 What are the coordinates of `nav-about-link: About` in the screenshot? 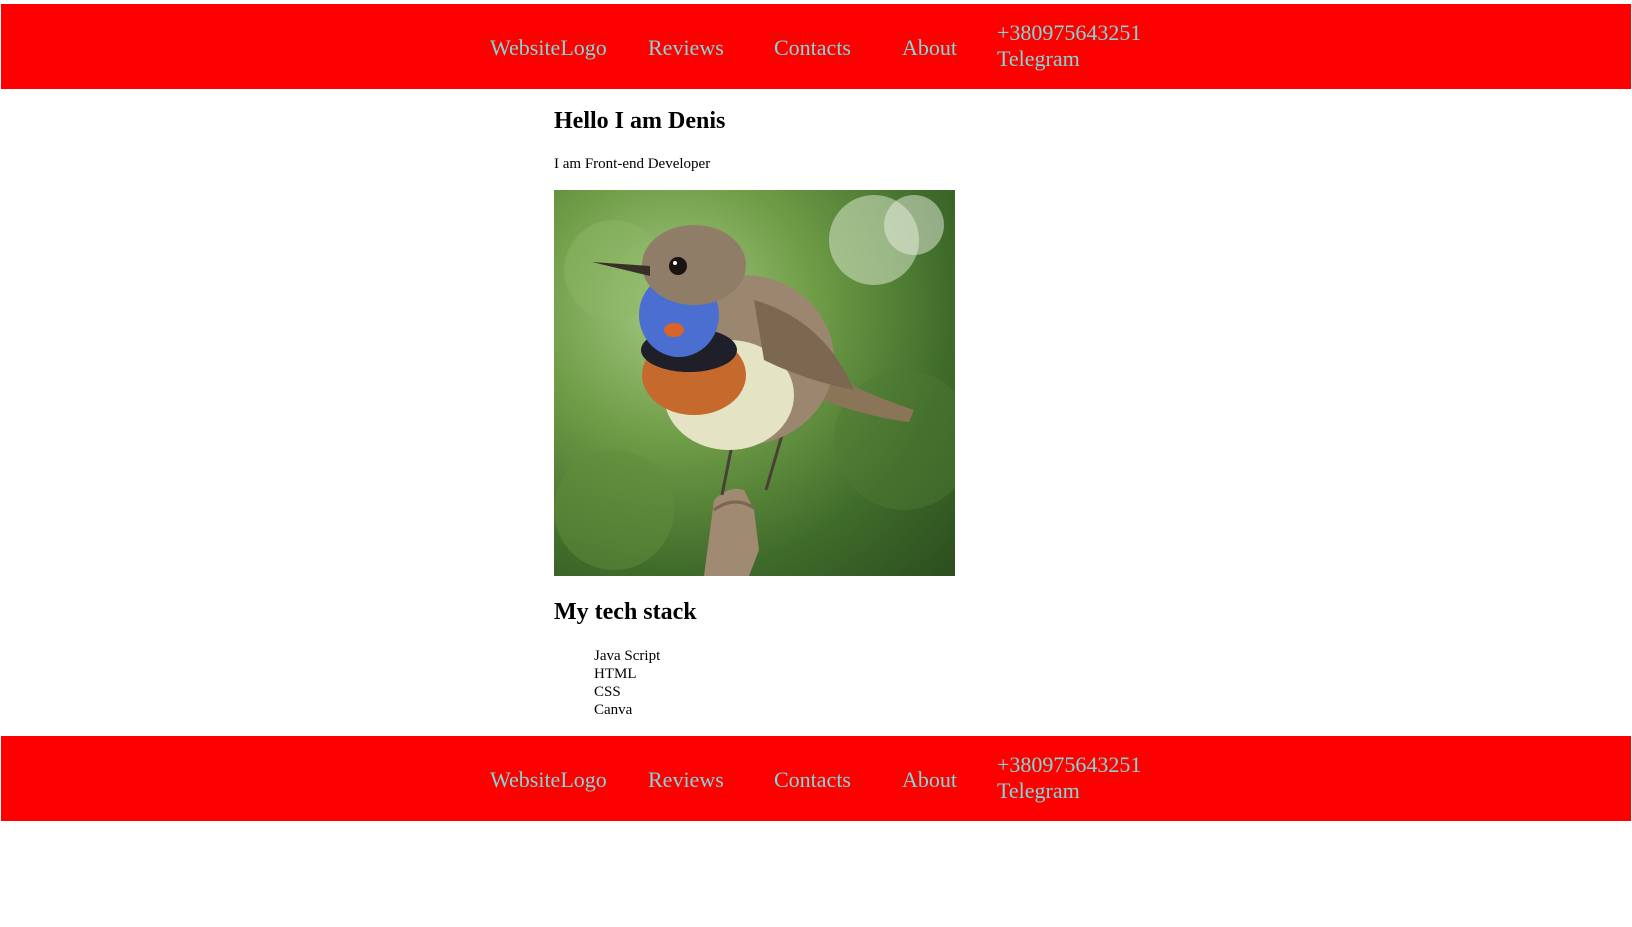 It's located at (929, 48).